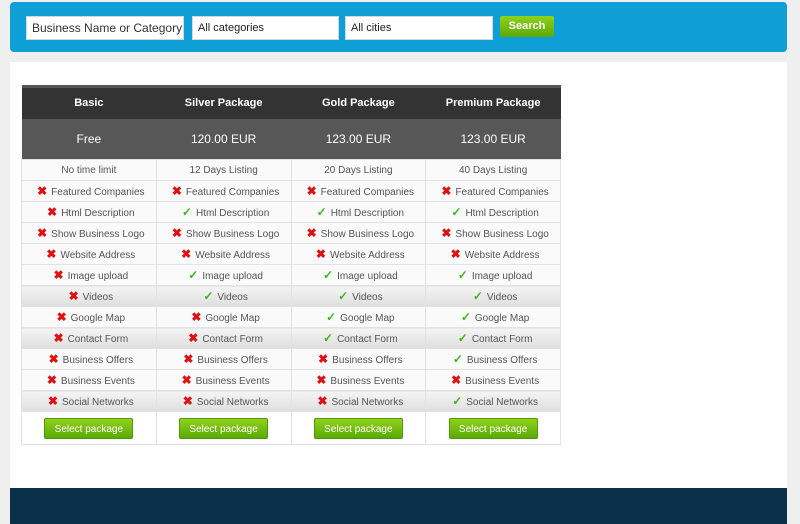 Image resolution: width=800 pixels, height=524 pixels. Describe the element at coordinates (223, 212) in the screenshot. I see `feature-cell: ✓ Html Description` at that location.